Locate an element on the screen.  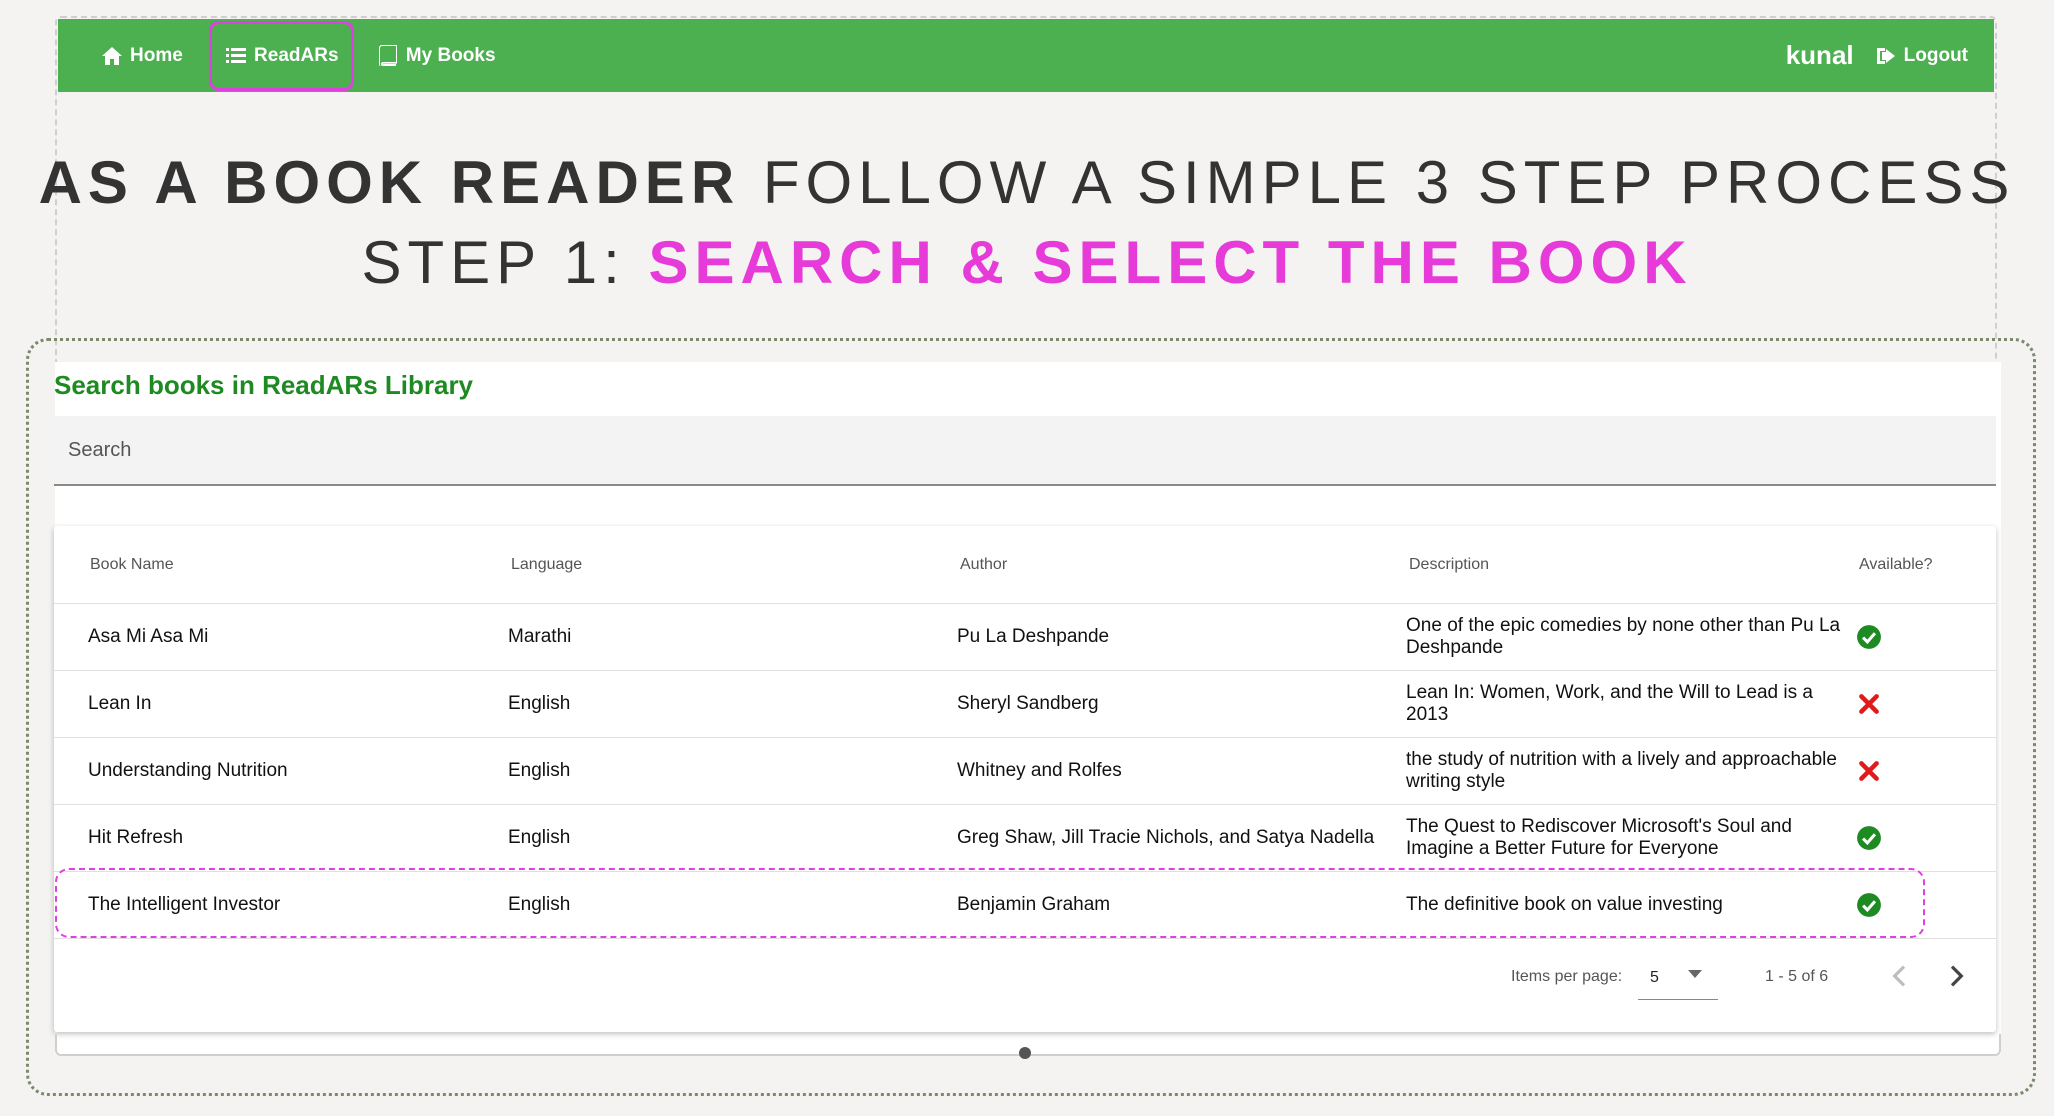
logout-icon is located at coordinates (1885, 55).